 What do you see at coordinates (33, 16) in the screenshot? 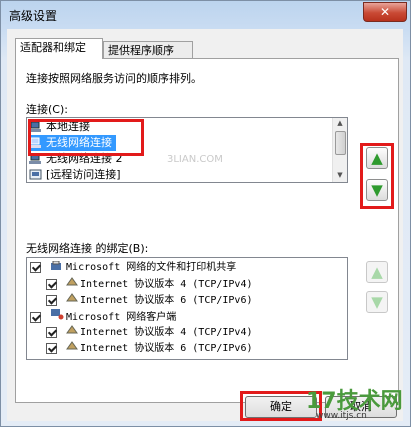
I see `window-title: 高级设置` at bounding box center [33, 16].